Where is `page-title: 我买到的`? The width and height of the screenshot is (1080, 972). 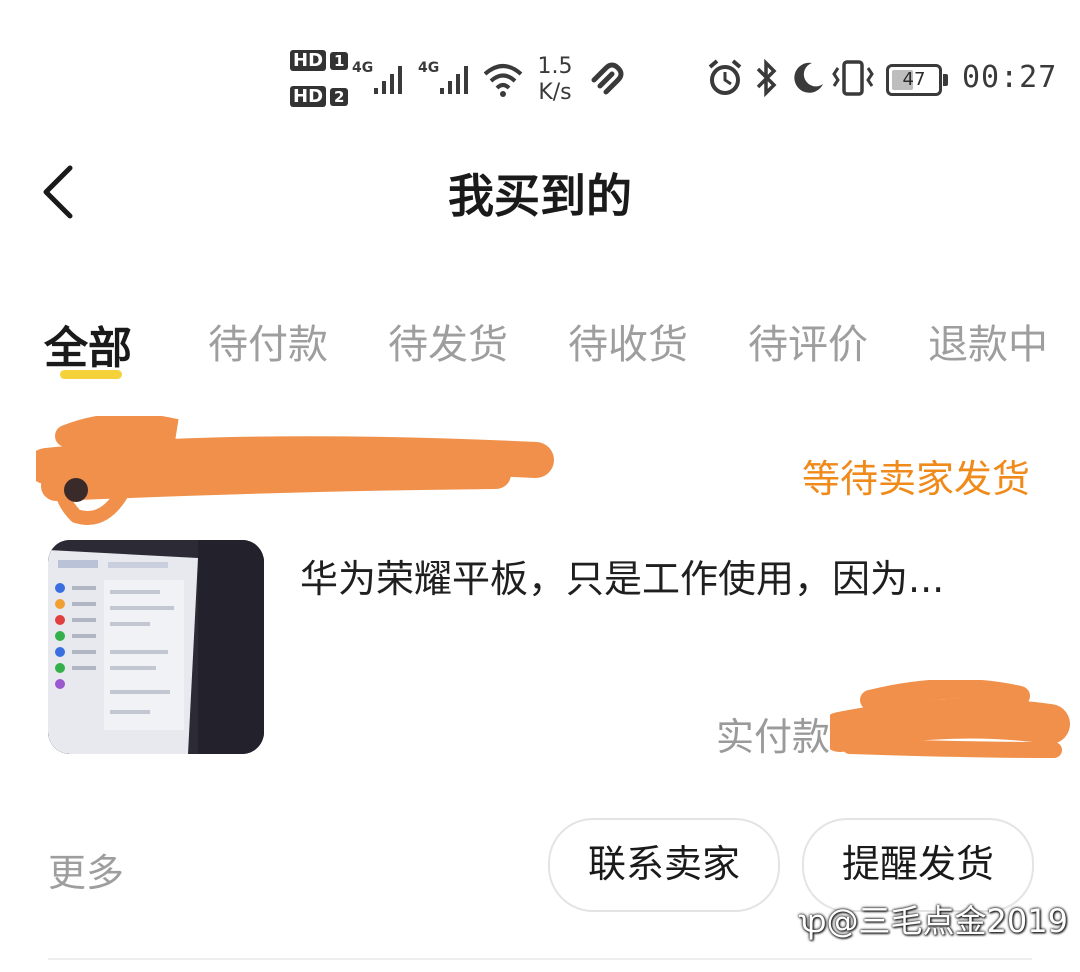 page-title: 我买到的 is located at coordinates (540, 196).